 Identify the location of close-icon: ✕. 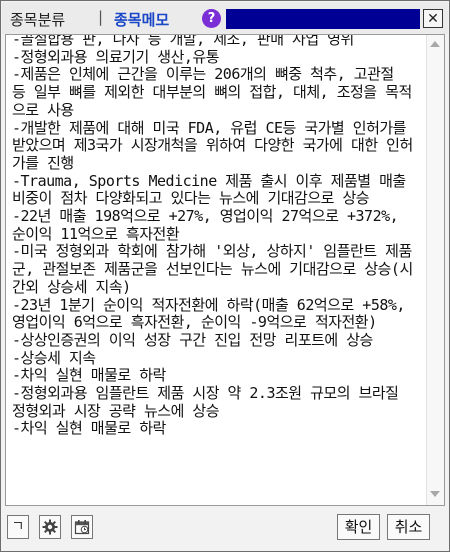
(433, 19).